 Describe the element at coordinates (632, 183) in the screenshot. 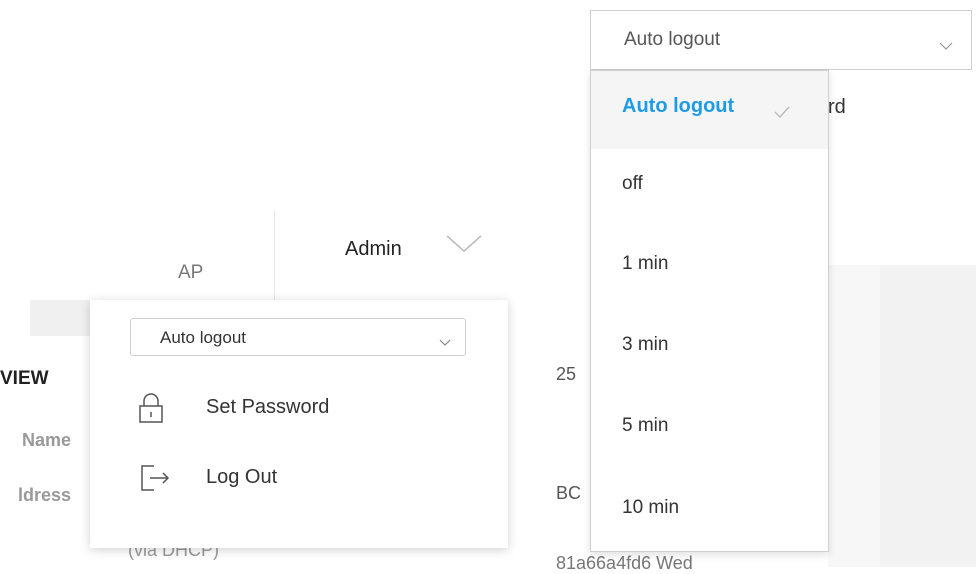

I see `option-label: off` at that location.